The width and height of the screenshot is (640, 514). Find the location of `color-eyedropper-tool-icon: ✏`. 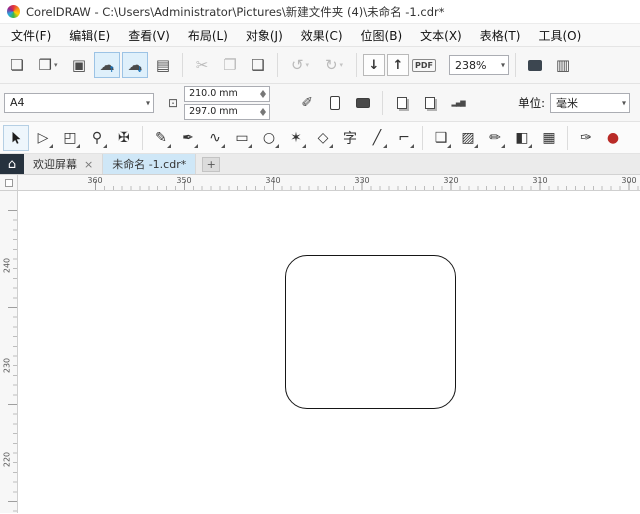

color-eyedropper-tool-icon: ✏ is located at coordinates (495, 137).